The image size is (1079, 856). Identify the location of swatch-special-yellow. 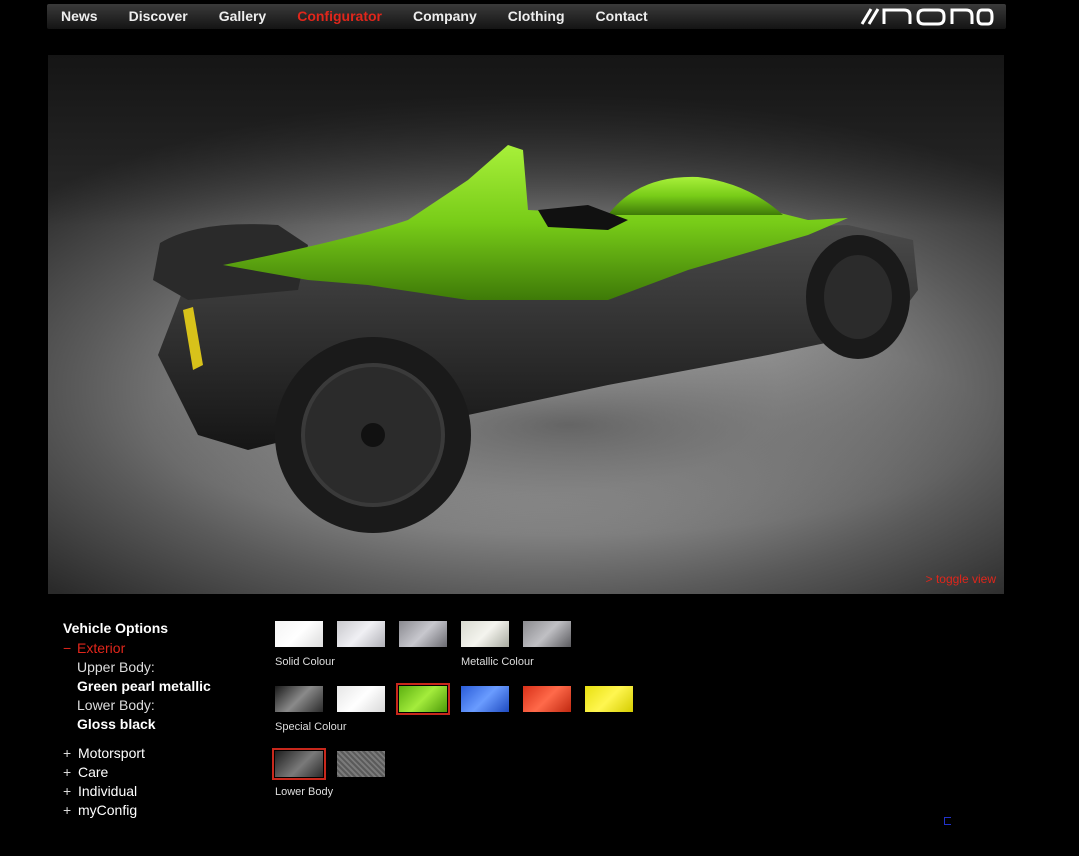
(609, 699).